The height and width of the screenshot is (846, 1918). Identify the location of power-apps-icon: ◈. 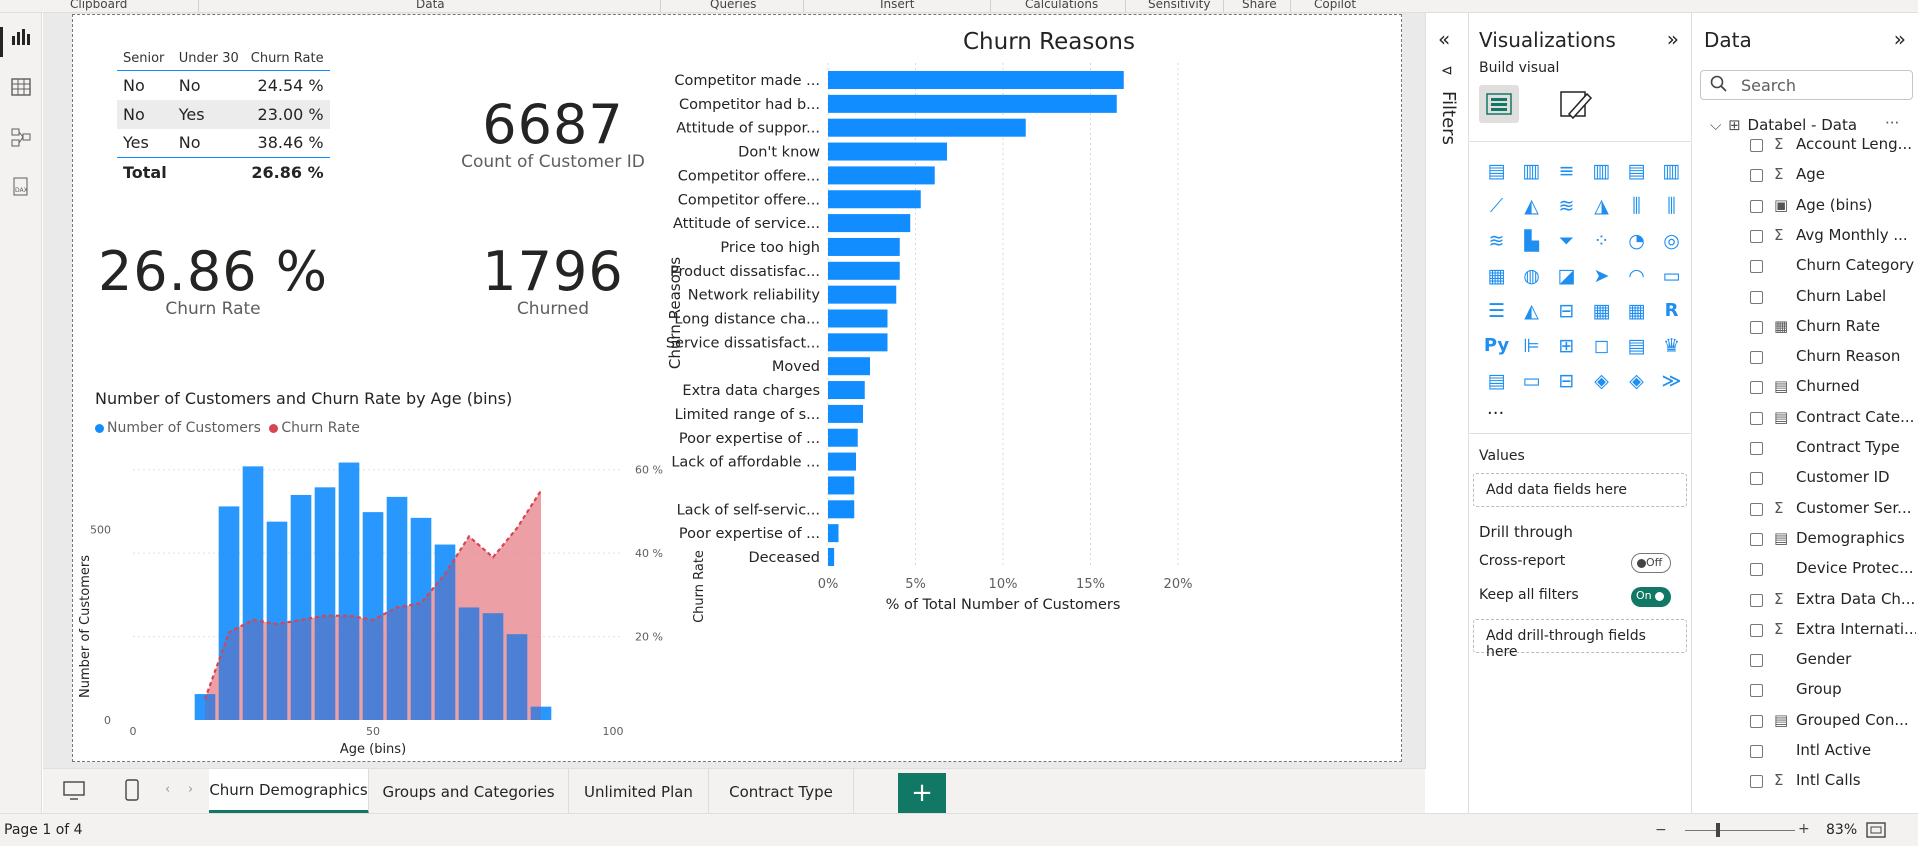
(1601, 380).